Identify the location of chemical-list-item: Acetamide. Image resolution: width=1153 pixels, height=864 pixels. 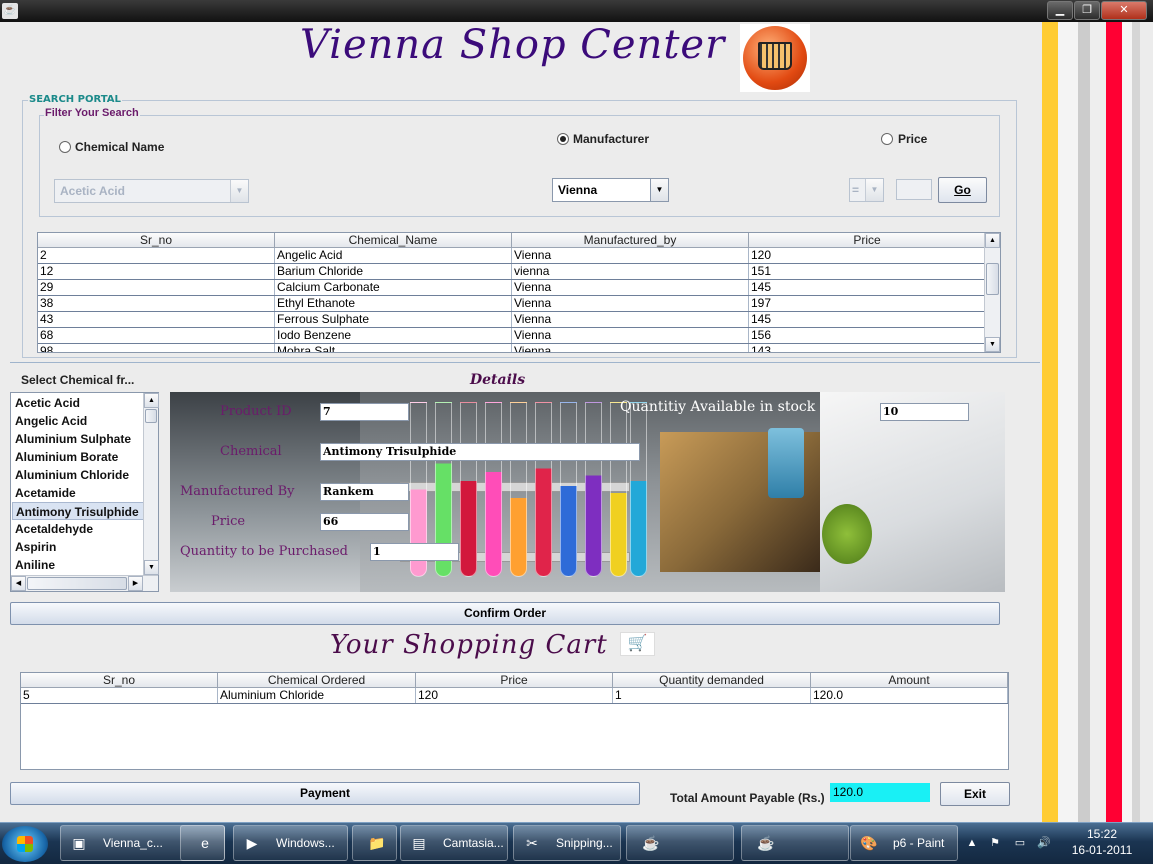
(78, 493).